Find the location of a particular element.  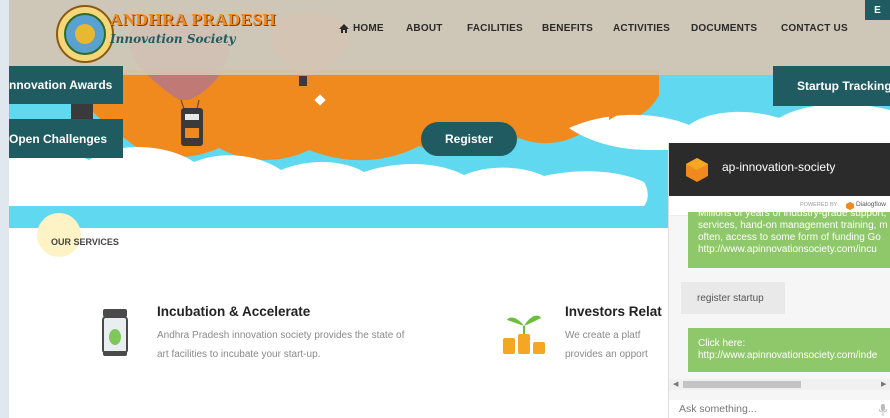

service-desc-investors-line2: provides an opport is located at coordinates (606, 354).